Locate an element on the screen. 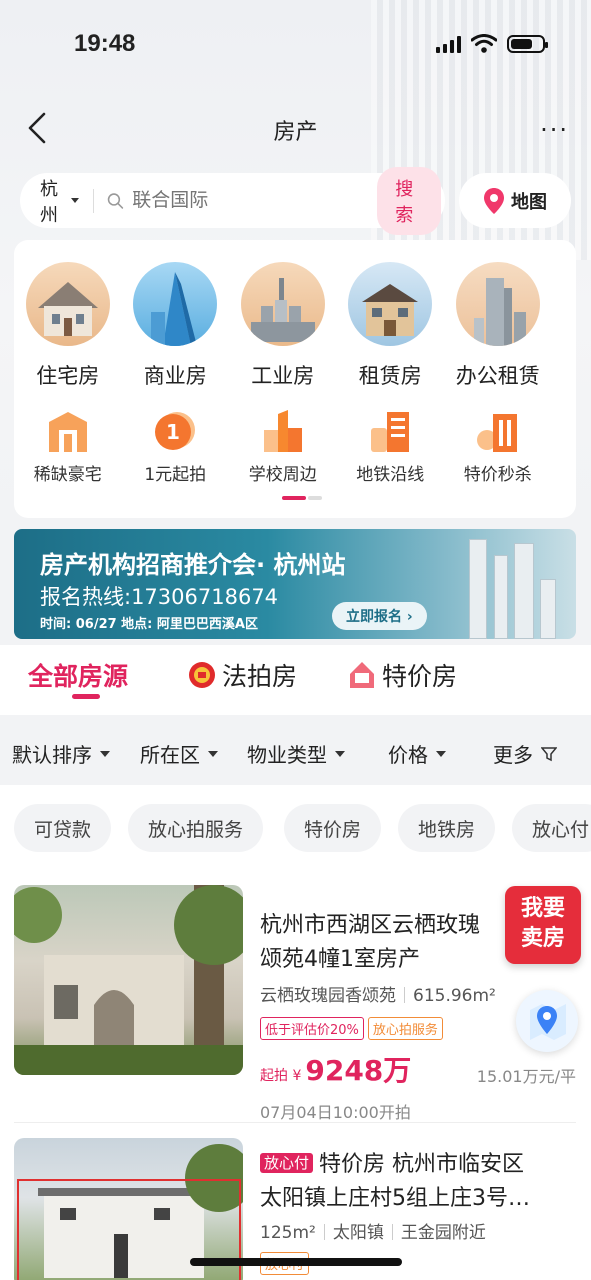 The image size is (591, 1280). category-school: 学校周边 is located at coordinates (283, 446).